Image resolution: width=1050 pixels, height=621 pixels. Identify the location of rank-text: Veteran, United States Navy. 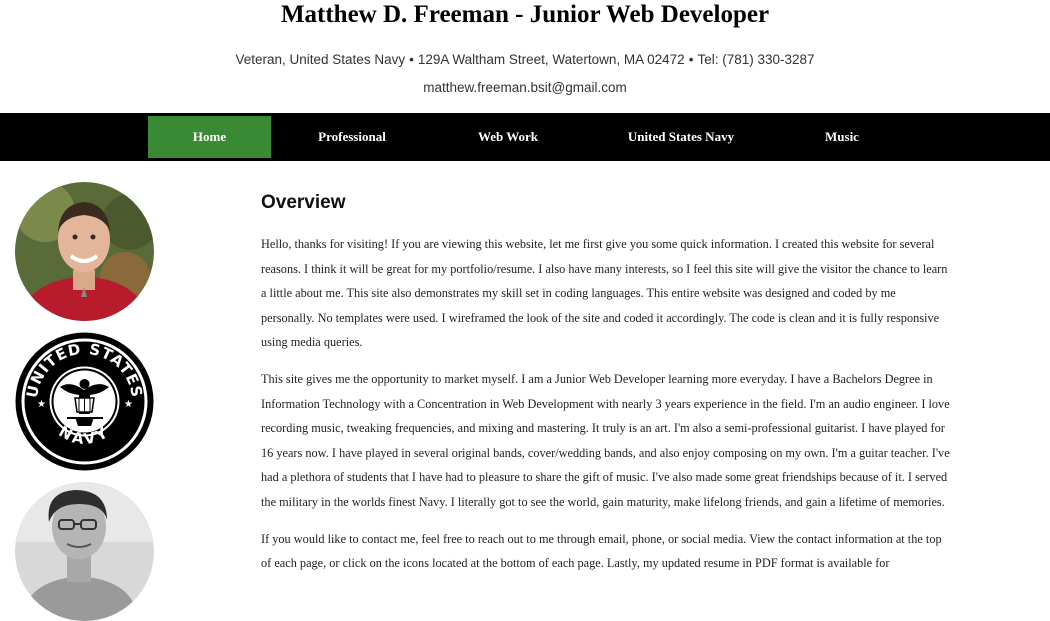
(320, 59).